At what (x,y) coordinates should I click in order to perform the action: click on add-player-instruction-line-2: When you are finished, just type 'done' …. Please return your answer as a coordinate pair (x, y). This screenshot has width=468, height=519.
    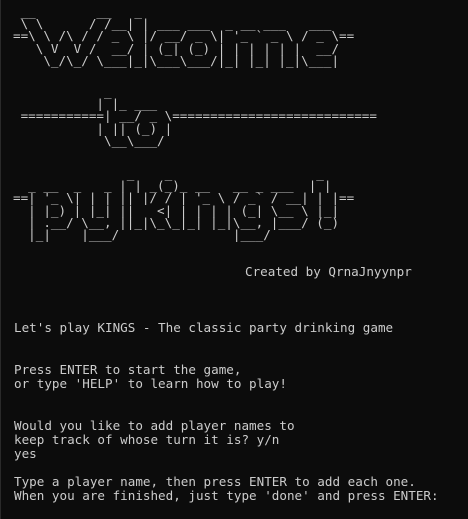
    Looking at the image, I should click on (226, 495).